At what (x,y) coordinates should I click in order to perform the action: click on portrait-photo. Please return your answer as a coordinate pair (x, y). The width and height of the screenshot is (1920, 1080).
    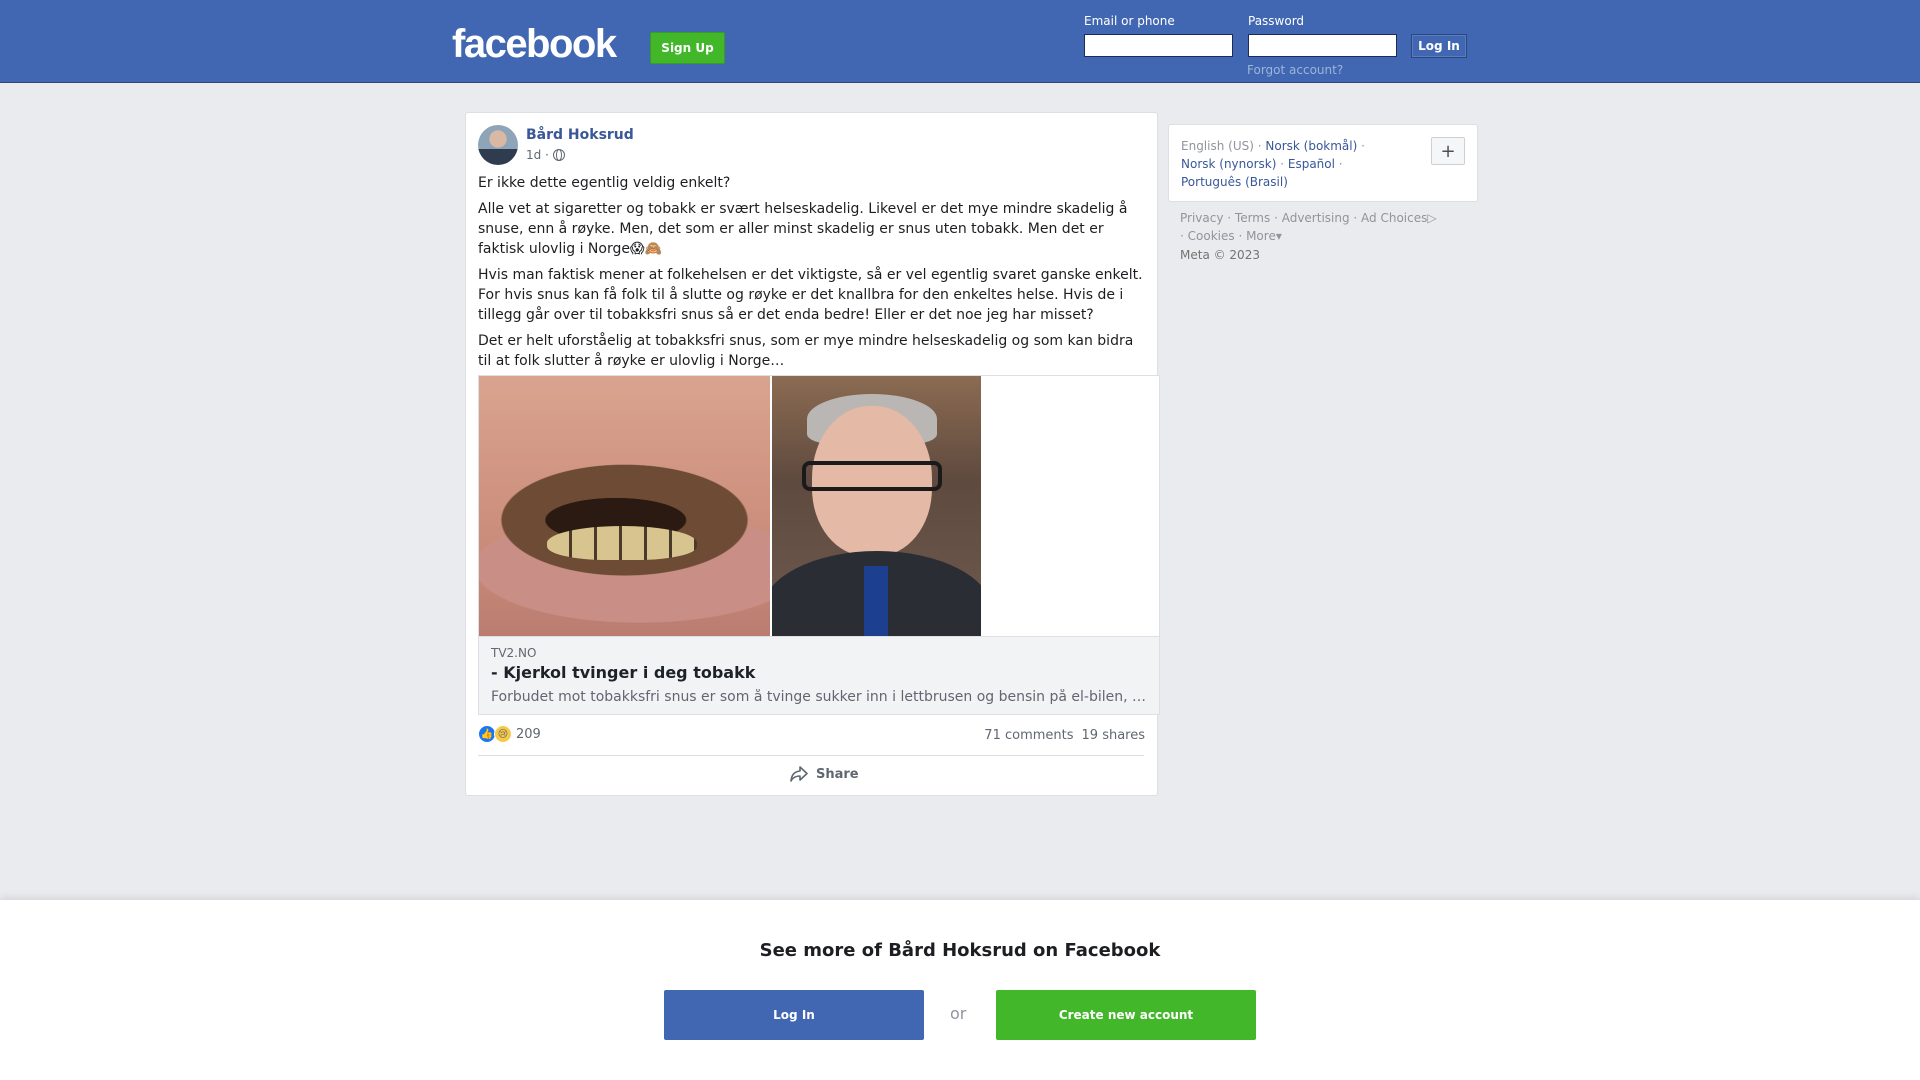
    Looking at the image, I should click on (876, 506).